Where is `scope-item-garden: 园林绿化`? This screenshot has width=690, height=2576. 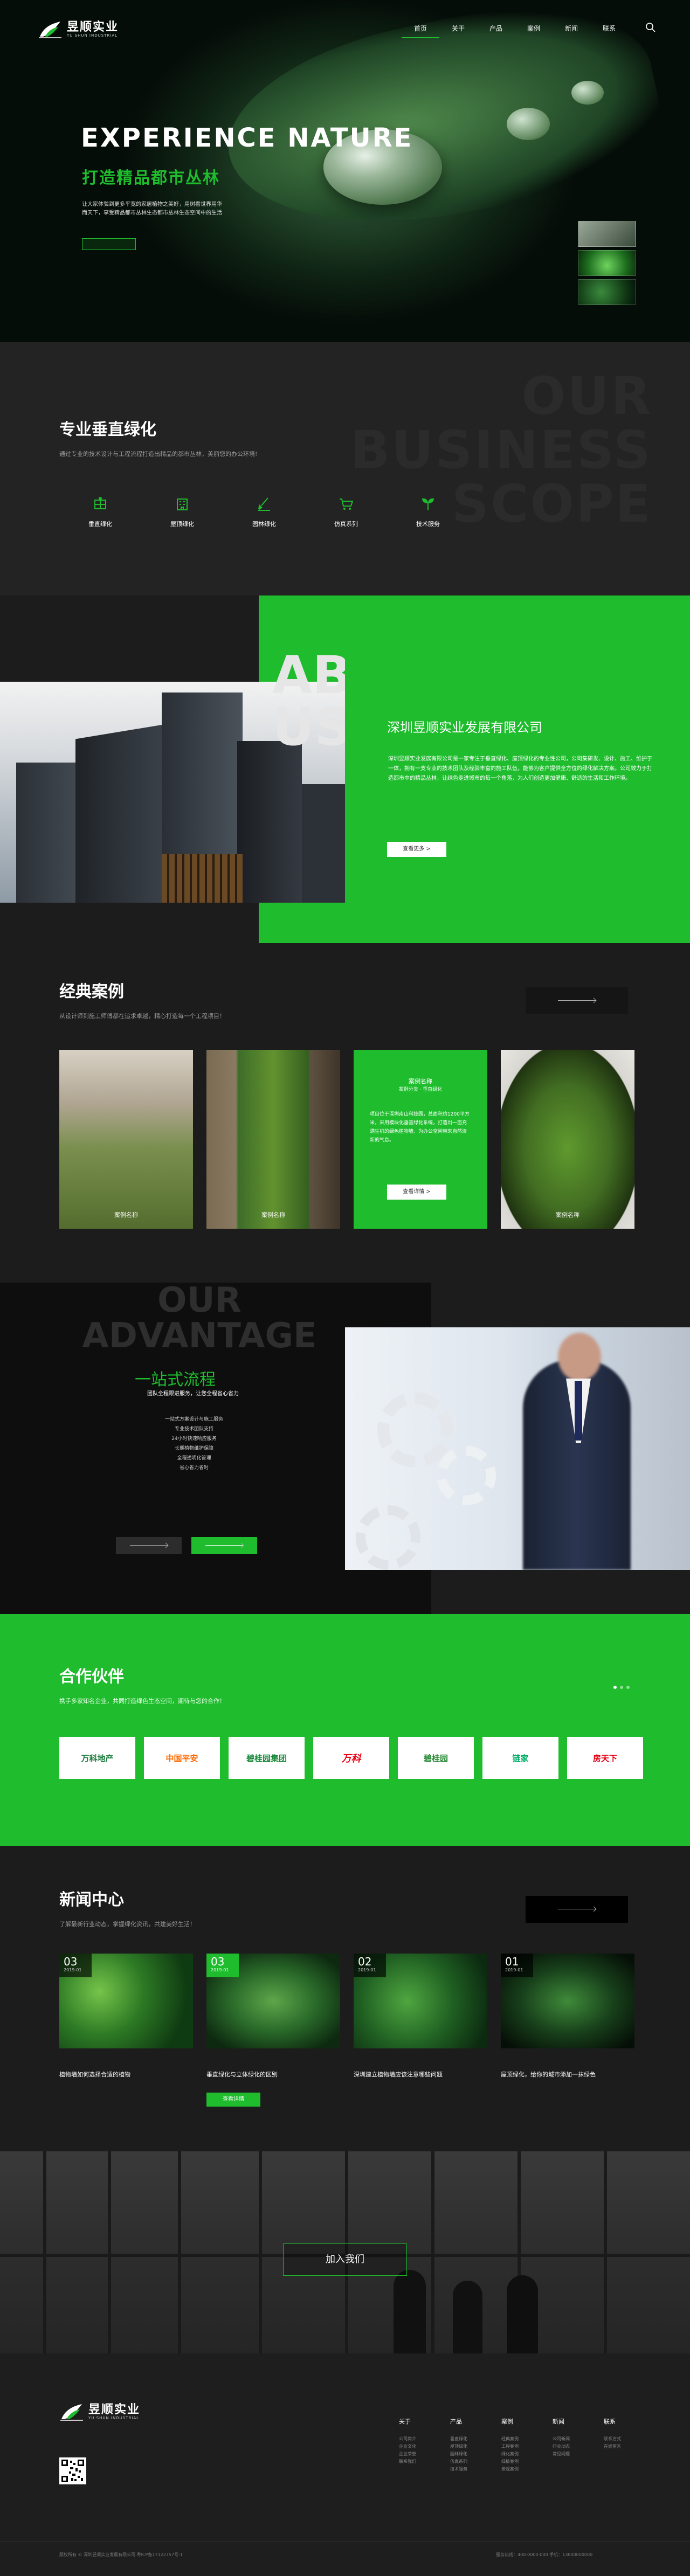 scope-item-garden: 园林绿化 is located at coordinates (264, 512).